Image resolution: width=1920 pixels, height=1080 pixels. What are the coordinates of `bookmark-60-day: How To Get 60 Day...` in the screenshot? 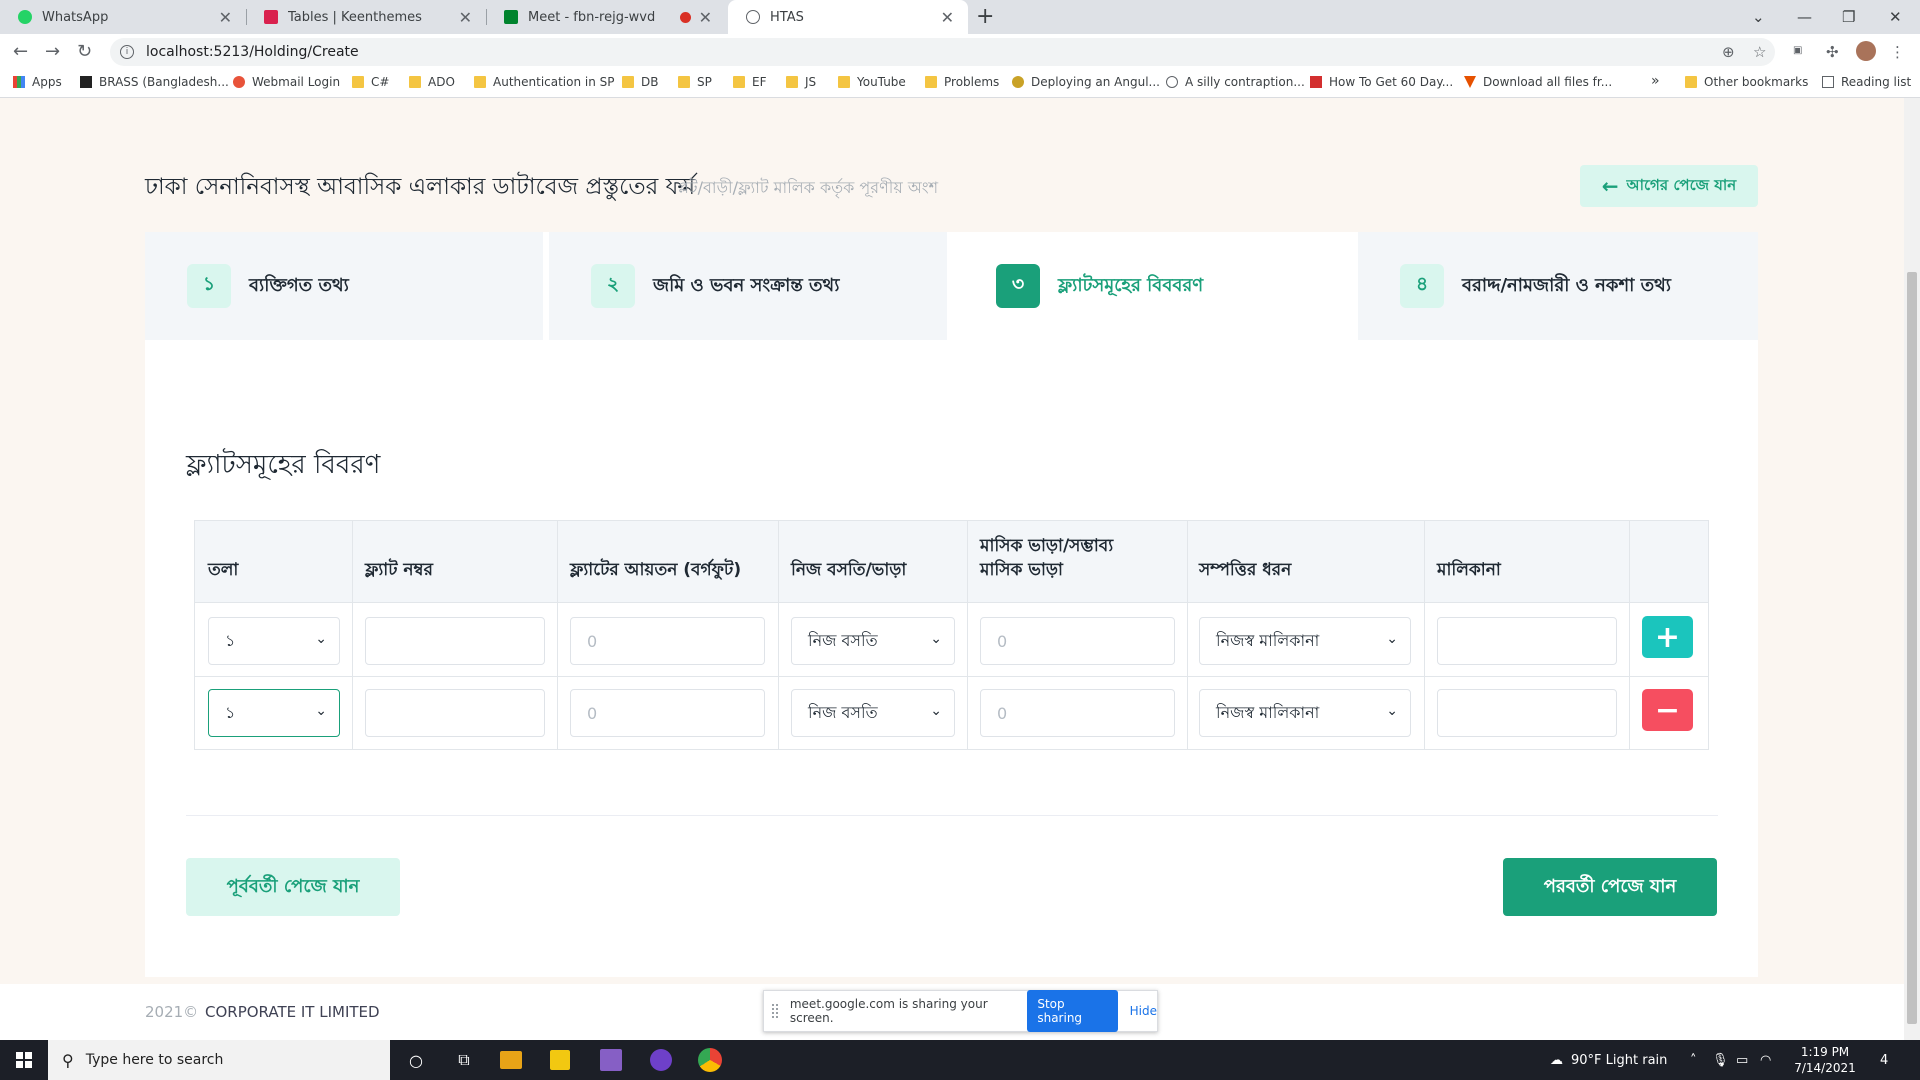 It's located at (1381, 82).